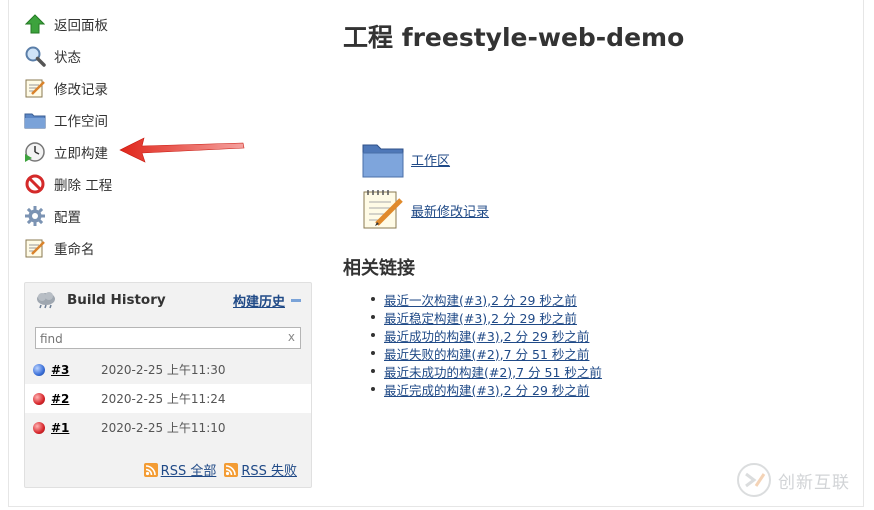  Describe the element at coordinates (160, 339) in the screenshot. I see `build-search-input` at that location.